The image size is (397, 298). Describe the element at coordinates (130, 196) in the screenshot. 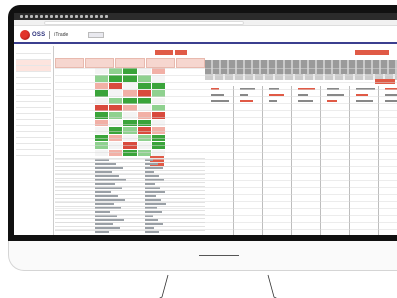

I see `data-list` at that location.